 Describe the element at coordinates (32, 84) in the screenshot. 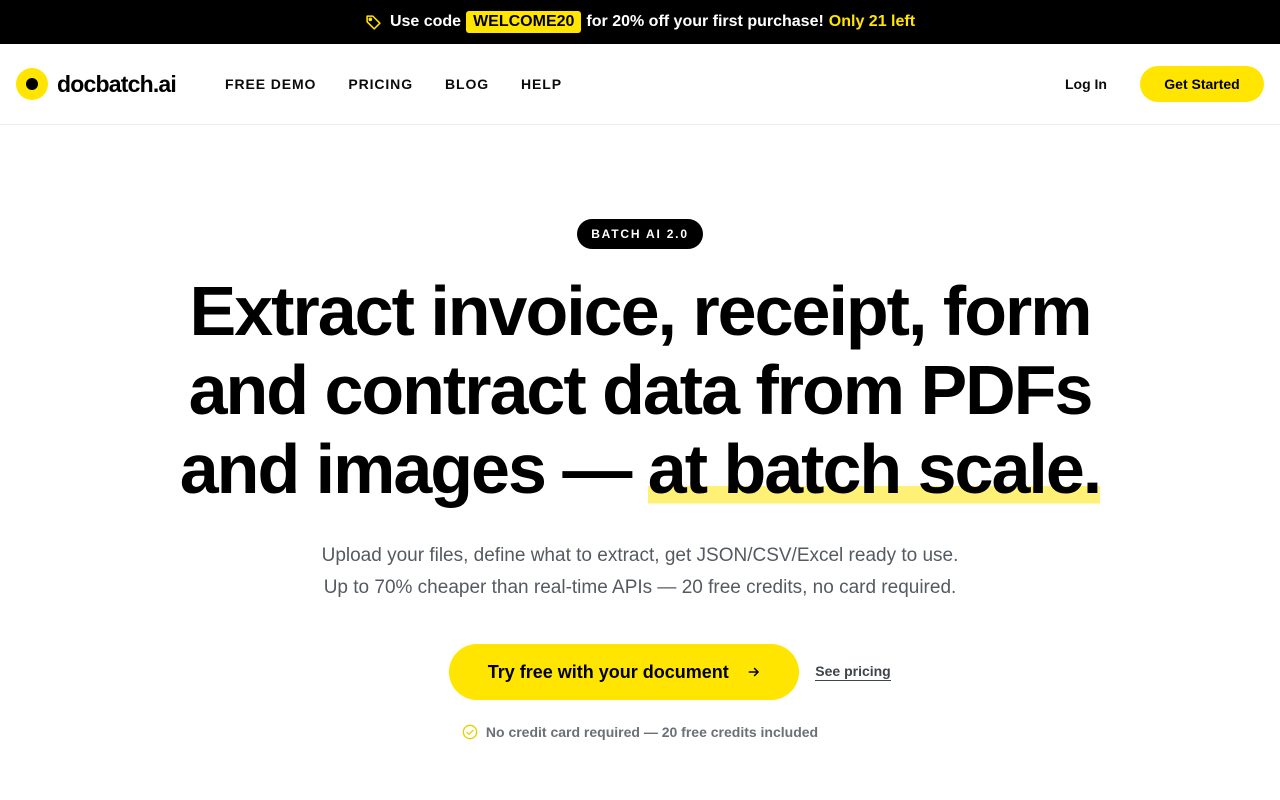

I see `logo-icon` at that location.